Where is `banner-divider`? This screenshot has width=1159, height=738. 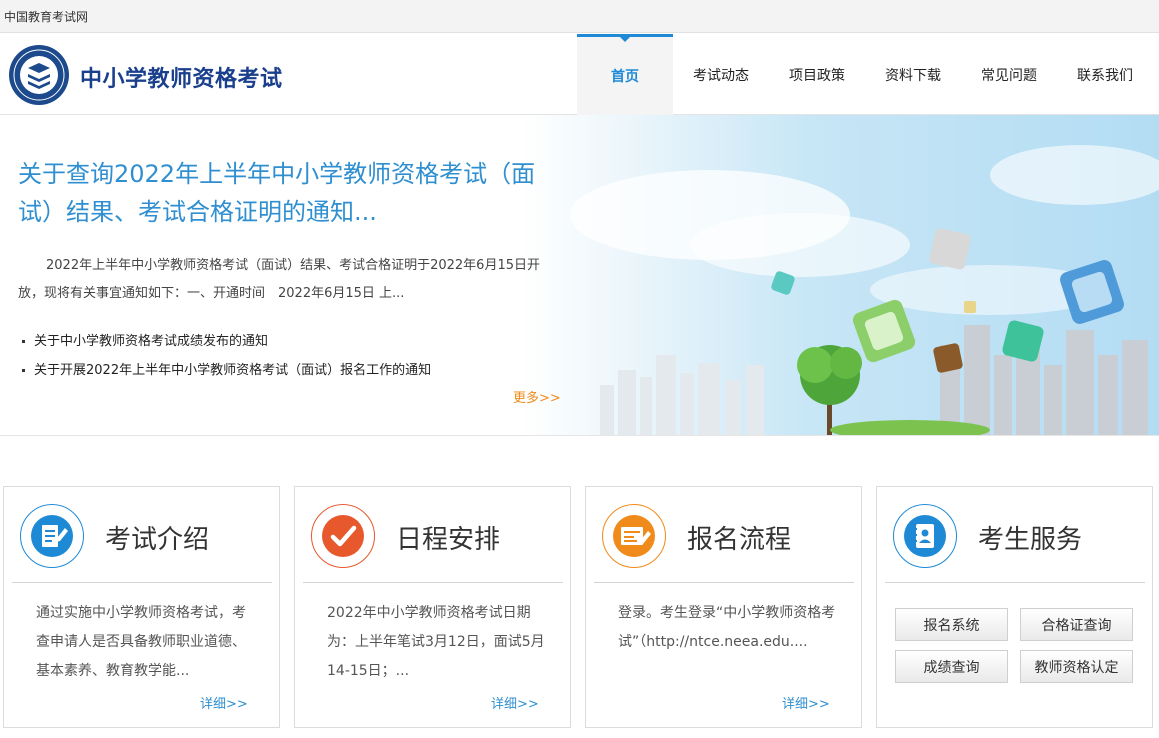 banner-divider is located at coordinates (579, 435).